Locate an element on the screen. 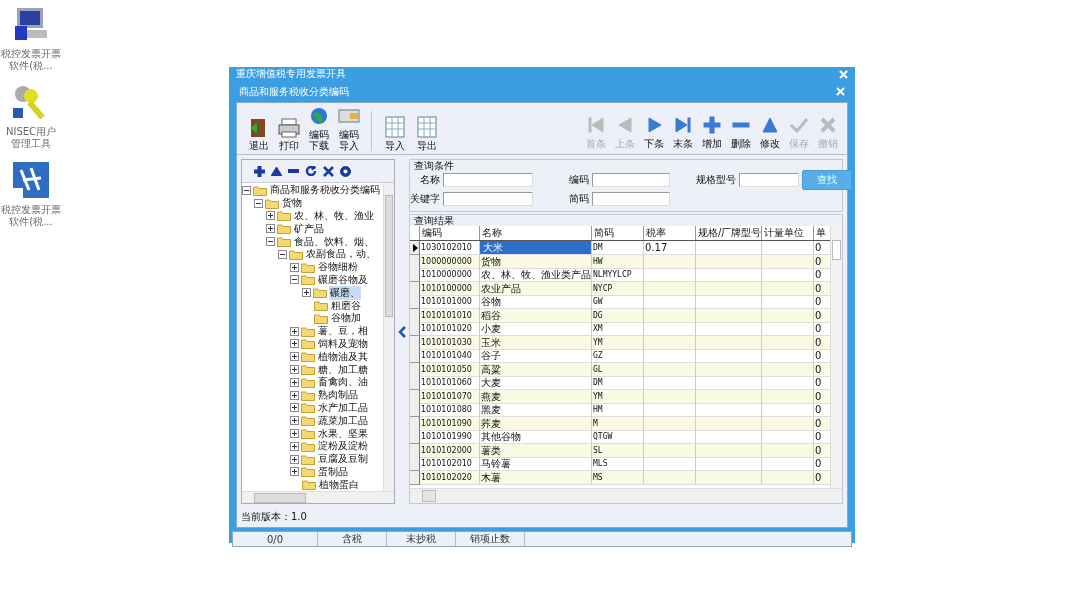 The image size is (1080, 608). column-header: 名称 is located at coordinates (536, 233).